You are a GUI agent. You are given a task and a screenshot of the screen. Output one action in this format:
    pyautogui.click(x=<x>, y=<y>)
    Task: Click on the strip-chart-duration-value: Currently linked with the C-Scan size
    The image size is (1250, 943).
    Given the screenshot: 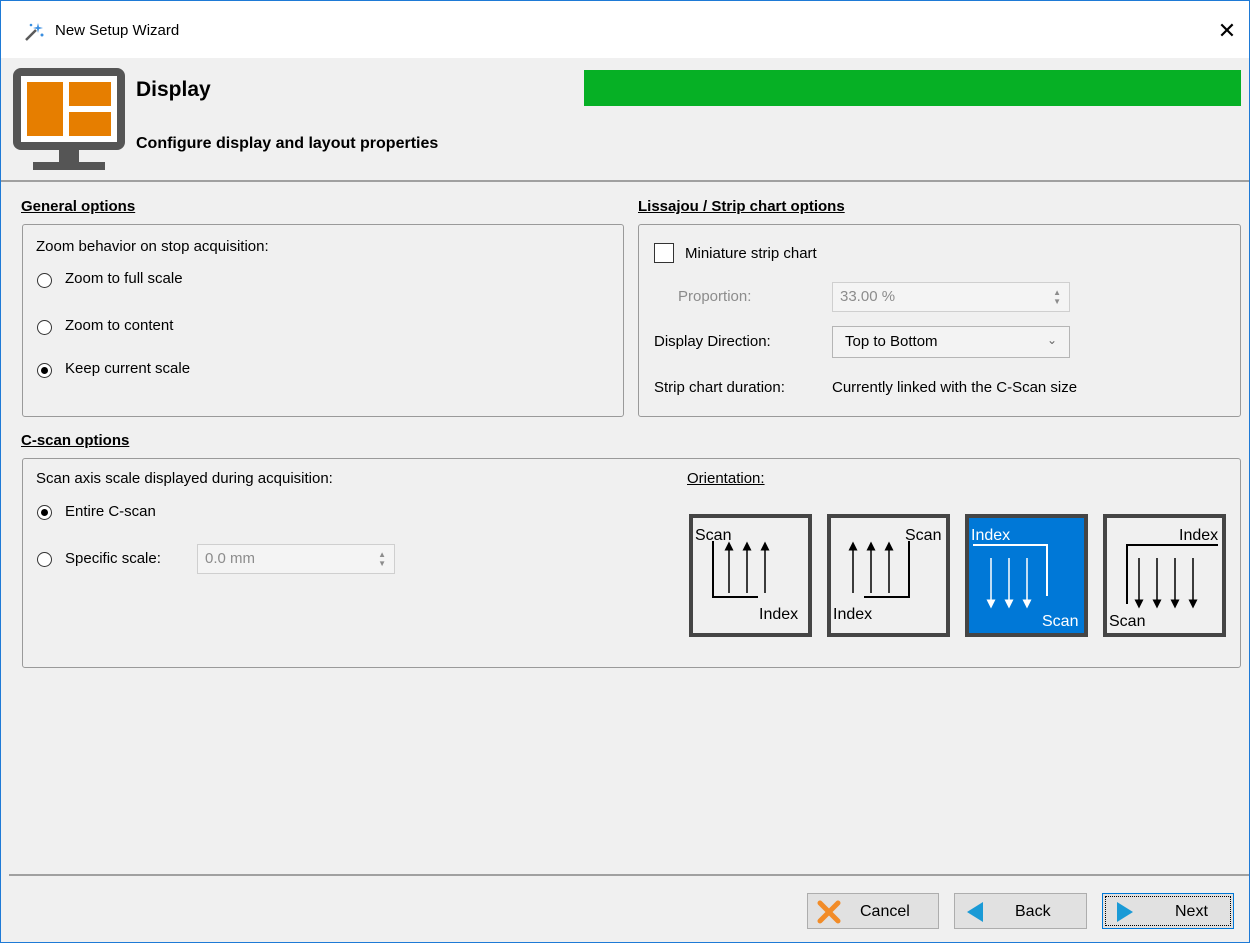 What is the action you would take?
    pyautogui.click(x=955, y=387)
    